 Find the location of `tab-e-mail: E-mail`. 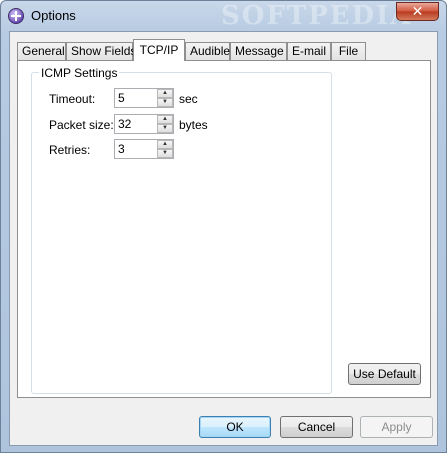

tab-e-mail: E-mail is located at coordinates (309, 51).